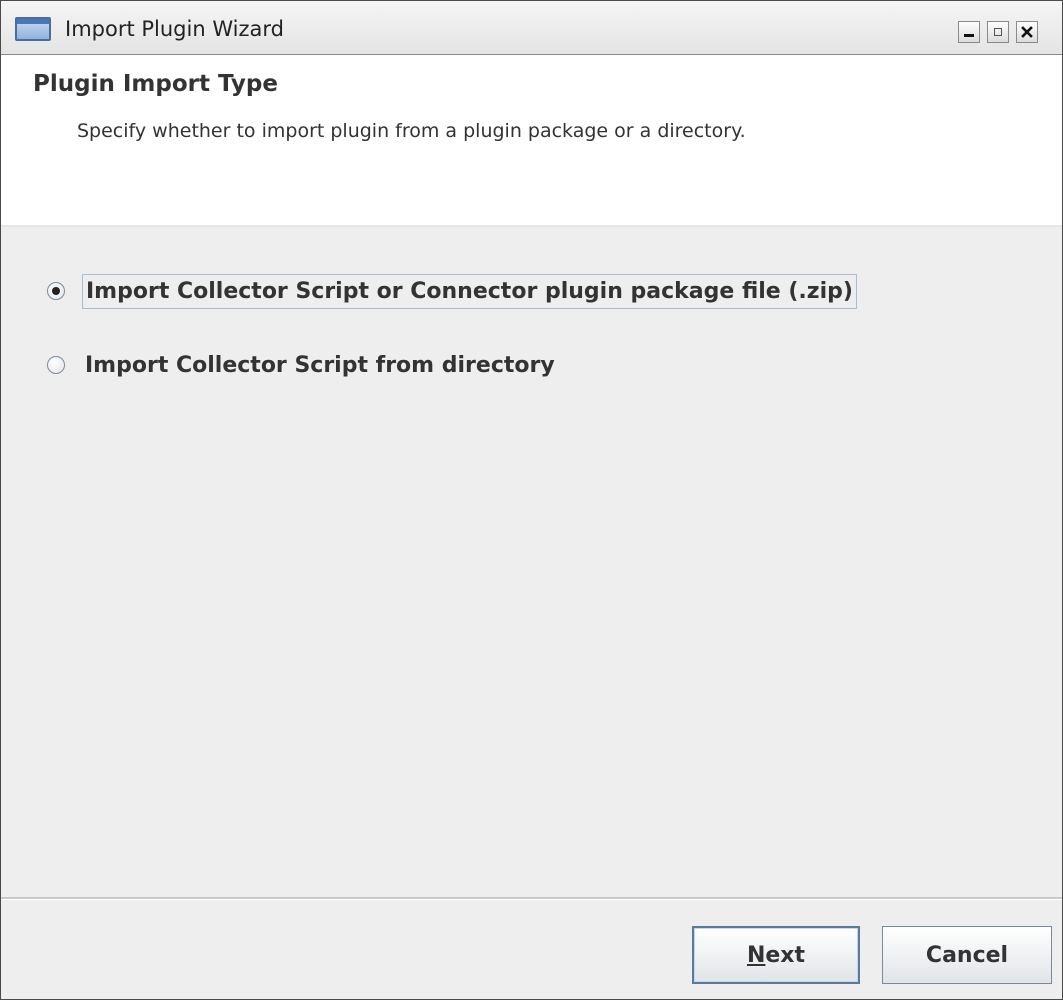 This screenshot has height=1000, width=1063. Describe the element at coordinates (785, 955) in the screenshot. I see `next-label: ext` at that location.